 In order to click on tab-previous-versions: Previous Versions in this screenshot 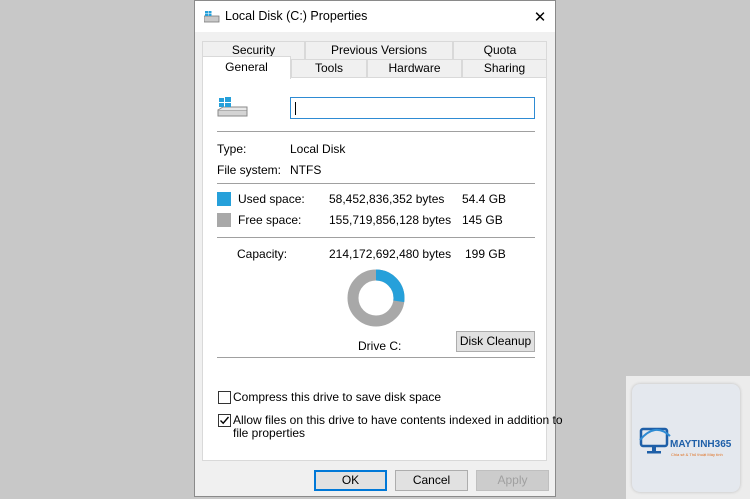, I will do `click(379, 50)`.